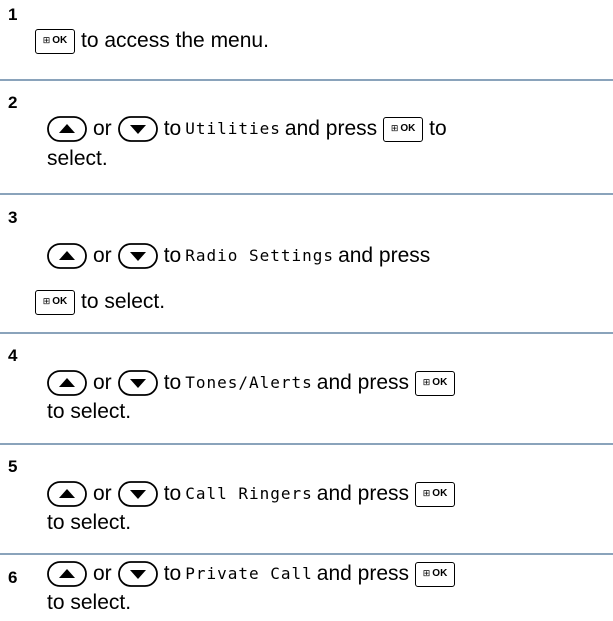 The height and width of the screenshot is (621, 613). I want to click on step-number: 4, so click(13, 355).